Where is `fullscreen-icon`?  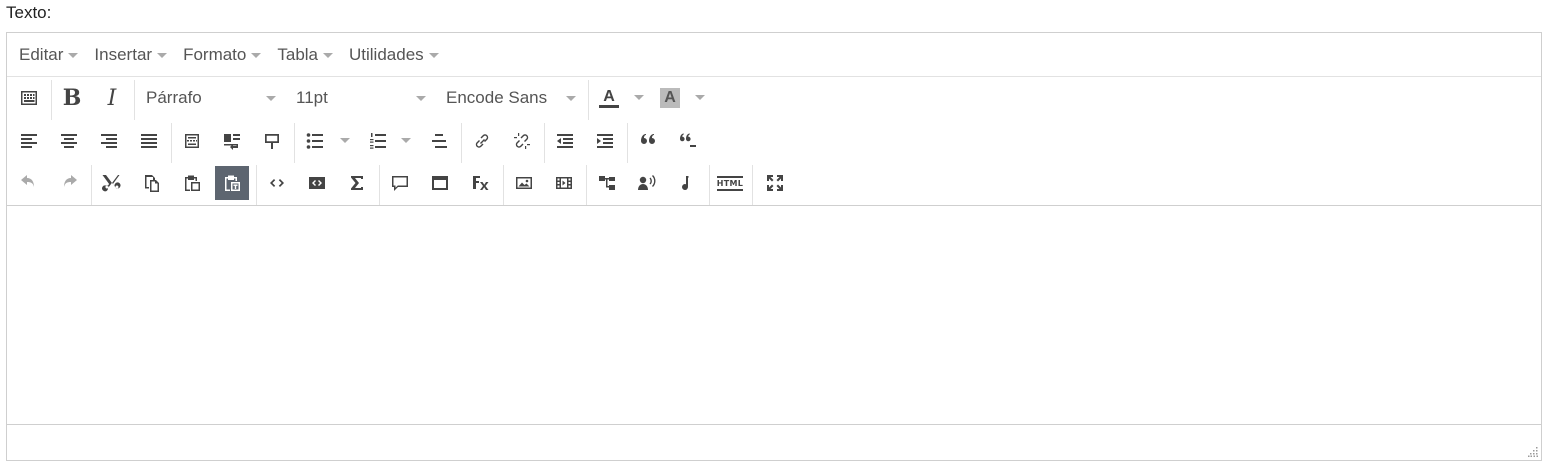
fullscreen-icon is located at coordinates (775, 183).